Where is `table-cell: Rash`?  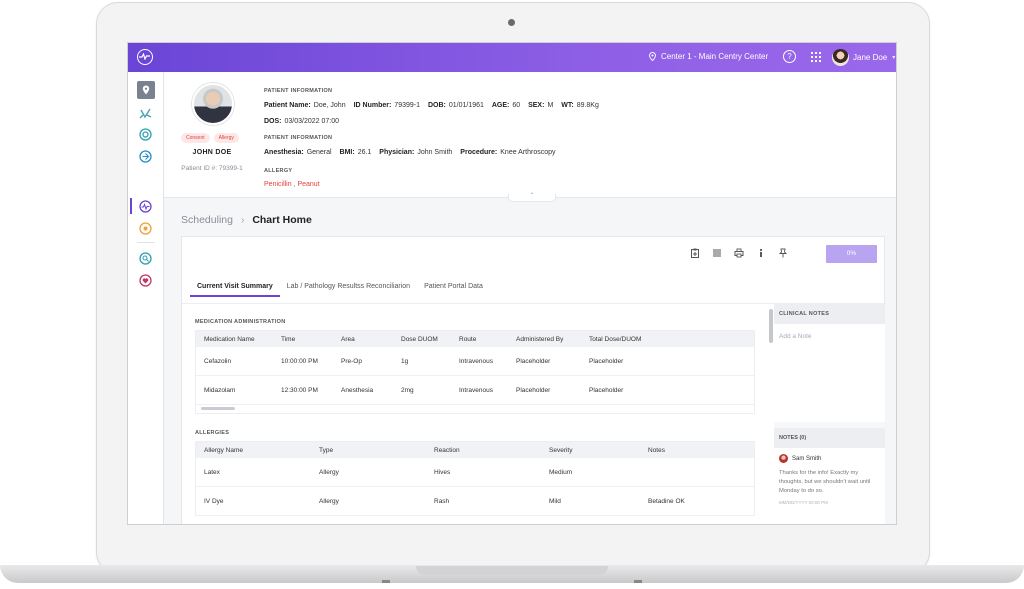 table-cell: Rash is located at coordinates (442, 501).